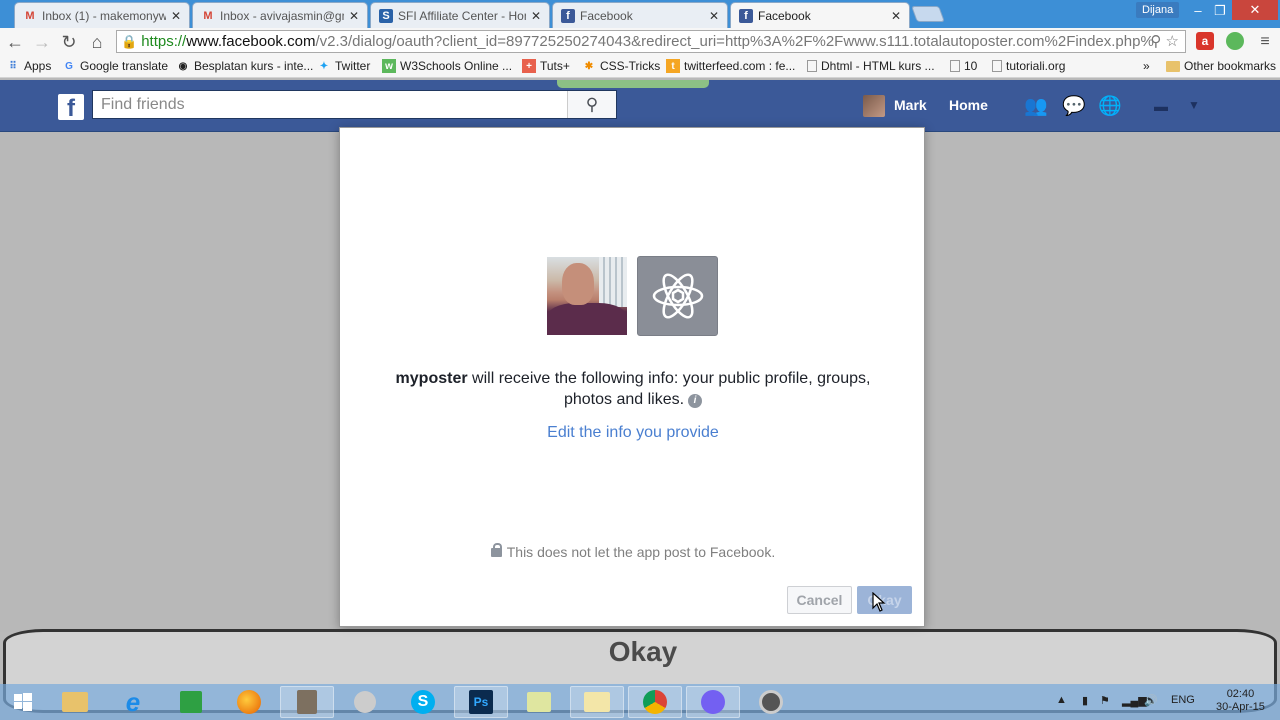 The image size is (1280, 720). I want to click on minimize-icon: –, so click(1198, 11).